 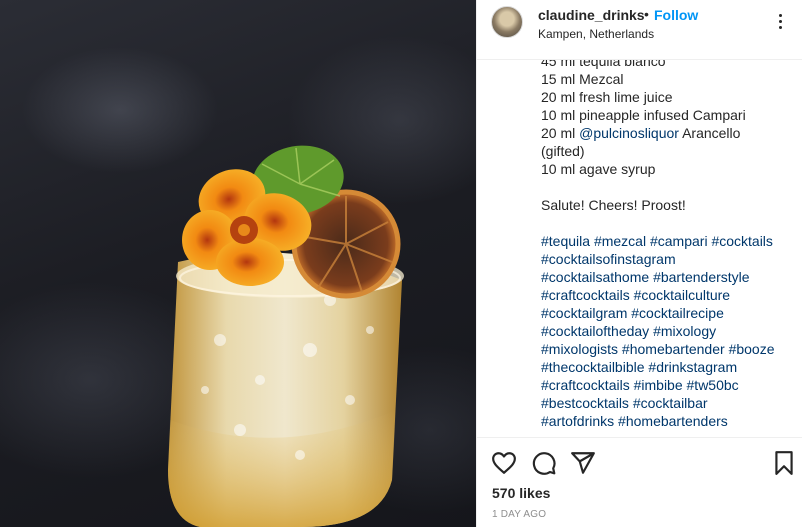 I want to click on hashtag-line: #artofdrinks #homebartenders, so click(x=666, y=421).